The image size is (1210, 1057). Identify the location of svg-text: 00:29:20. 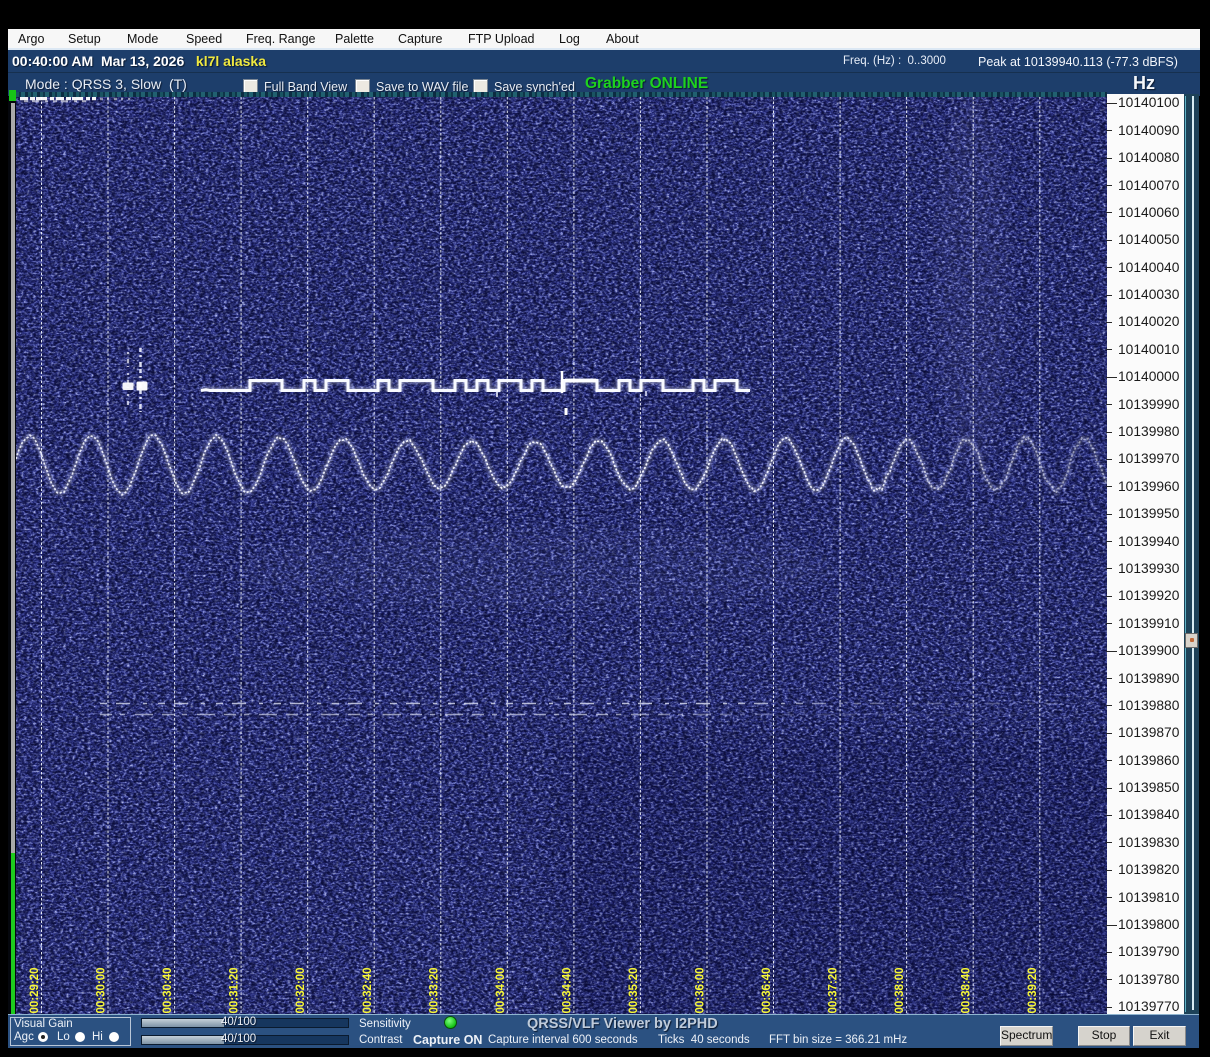
(35, 990).